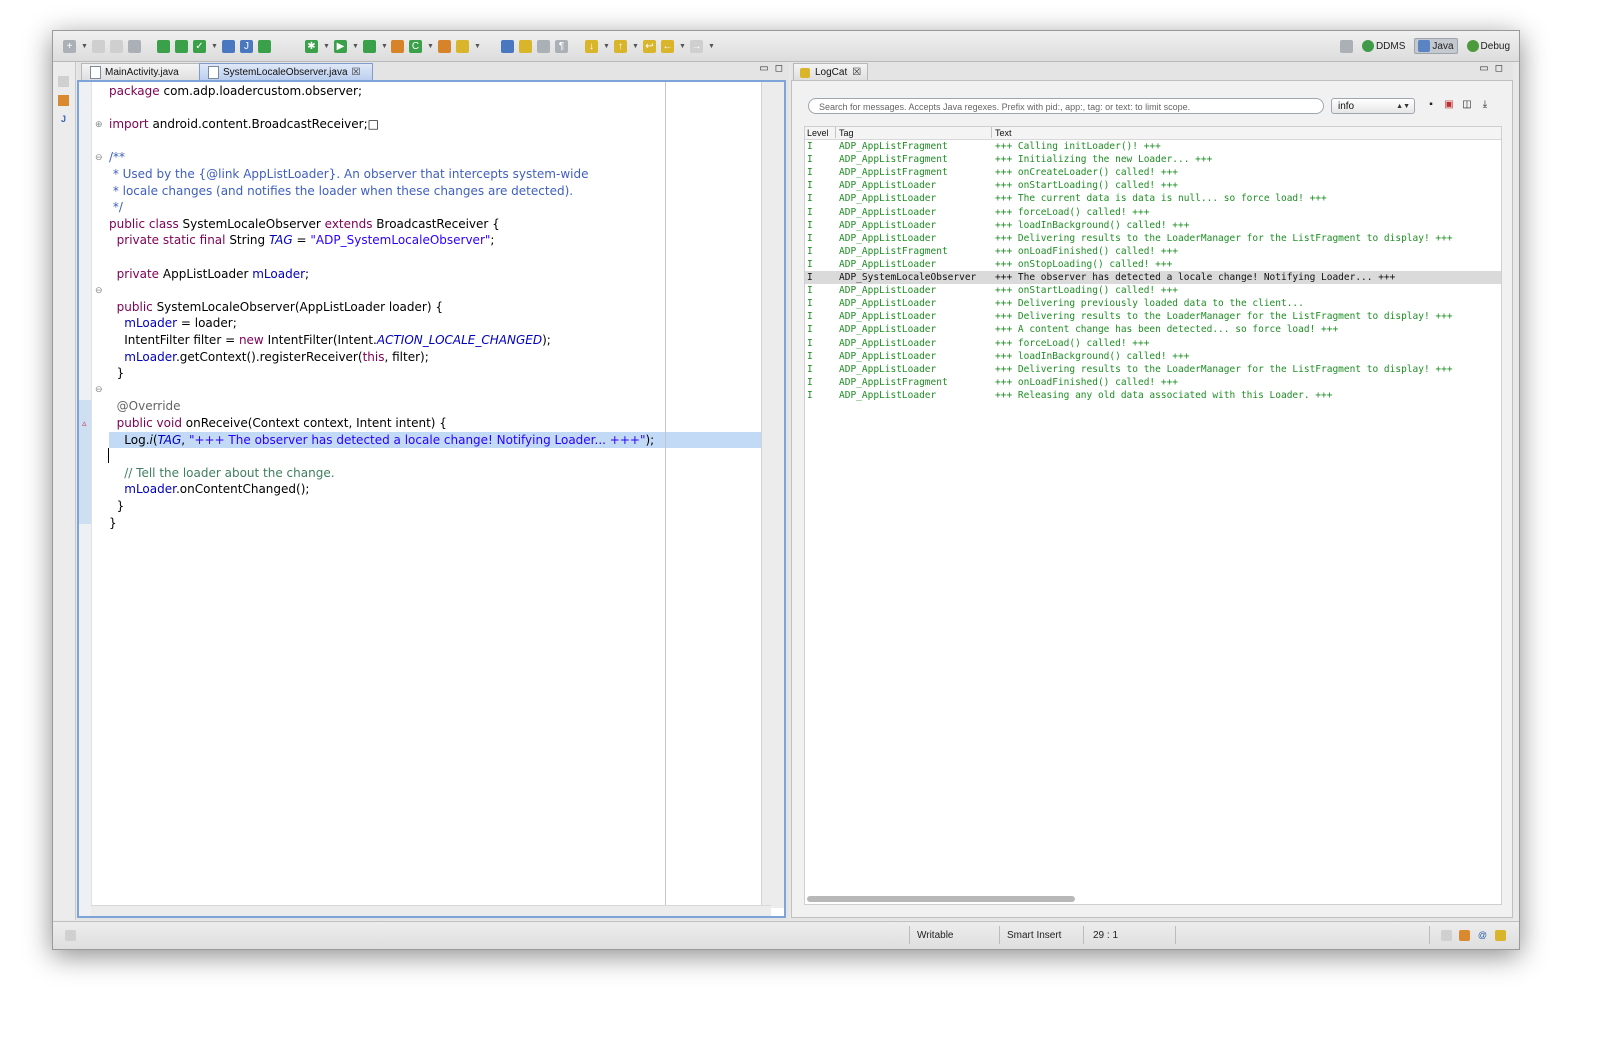 Image resolution: width=1600 pixels, height=1038 pixels. What do you see at coordinates (1500, 935) in the screenshot?
I see `declaration-icon` at bounding box center [1500, 935].